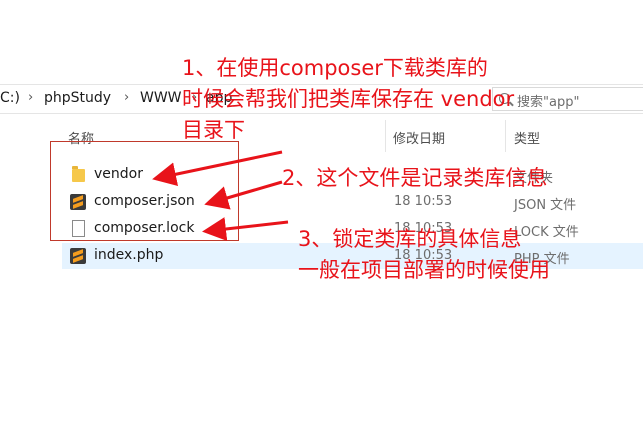 This screenshot has width=643, height=430. I want to click on arrow-to-composer-json, so click(243, 195).